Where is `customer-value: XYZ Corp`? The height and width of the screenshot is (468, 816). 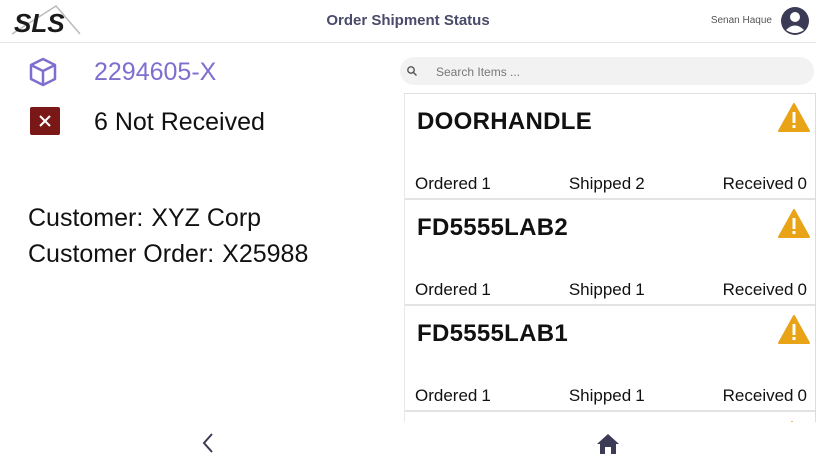
customer-value: XYZ Corp is located at coordinates (206, 218).